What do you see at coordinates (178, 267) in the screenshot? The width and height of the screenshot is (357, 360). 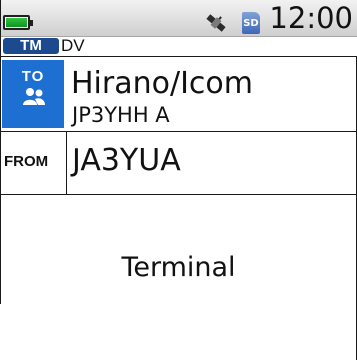 I see `terminal-label: Terminal` at bounding box center [178, 267].